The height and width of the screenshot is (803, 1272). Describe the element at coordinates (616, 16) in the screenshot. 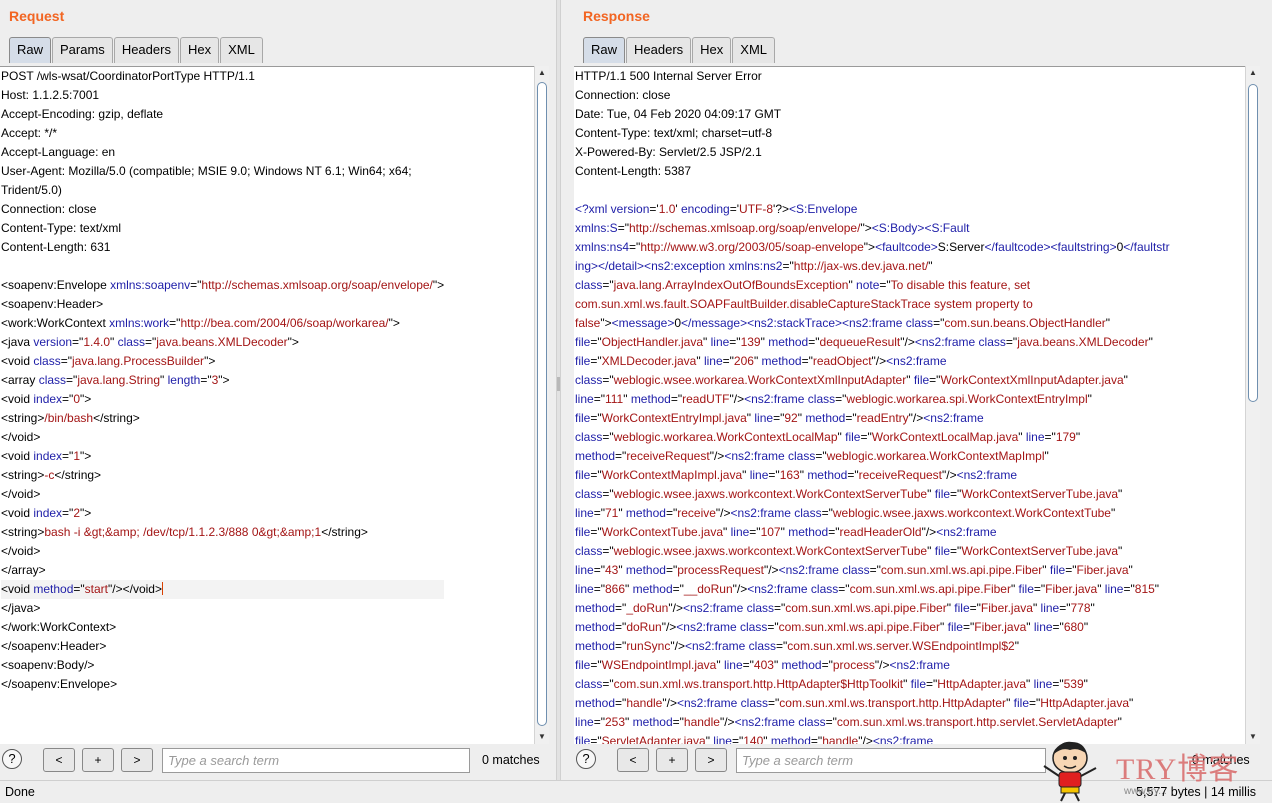

I see `response-title: Response` at that location.